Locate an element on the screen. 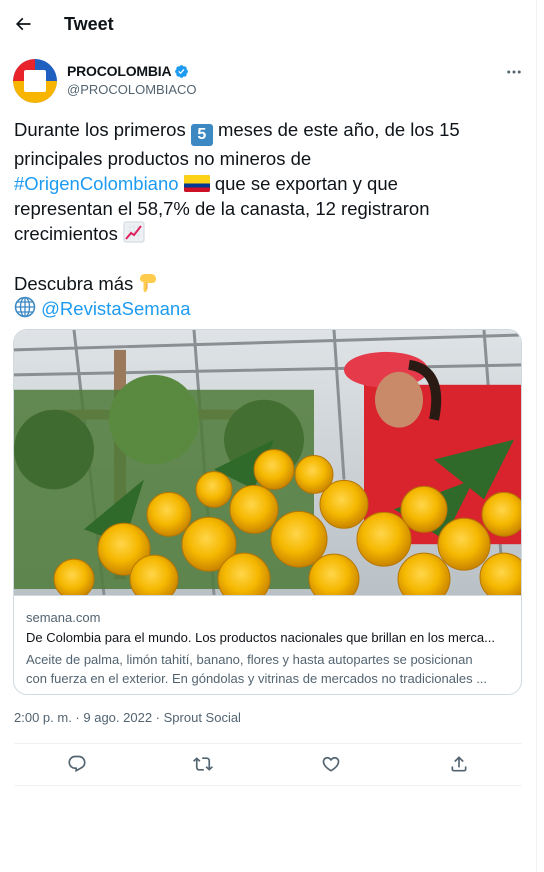 The height and width of the screenshot is (872, 544). scrollbar-track is located at coordinates (541, 436).